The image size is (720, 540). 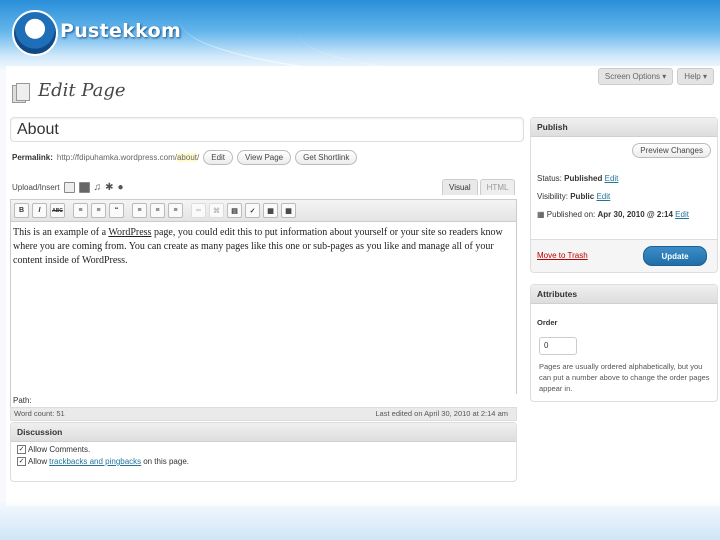 I want to click on post-title-input: About, so click(x=267, y=129).